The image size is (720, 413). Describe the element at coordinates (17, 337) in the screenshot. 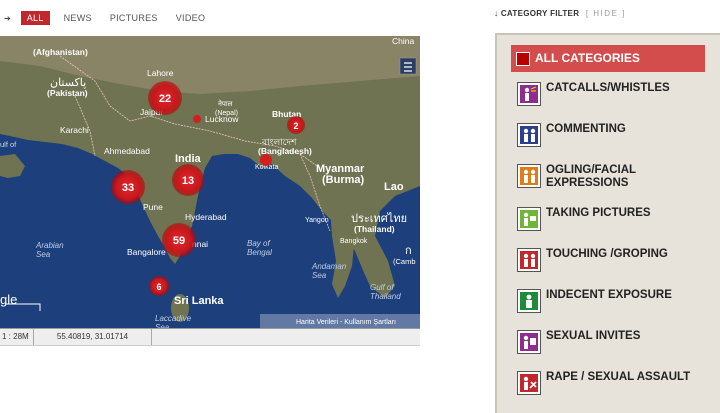

I see `map-scale: 1 : 28M` at that location.